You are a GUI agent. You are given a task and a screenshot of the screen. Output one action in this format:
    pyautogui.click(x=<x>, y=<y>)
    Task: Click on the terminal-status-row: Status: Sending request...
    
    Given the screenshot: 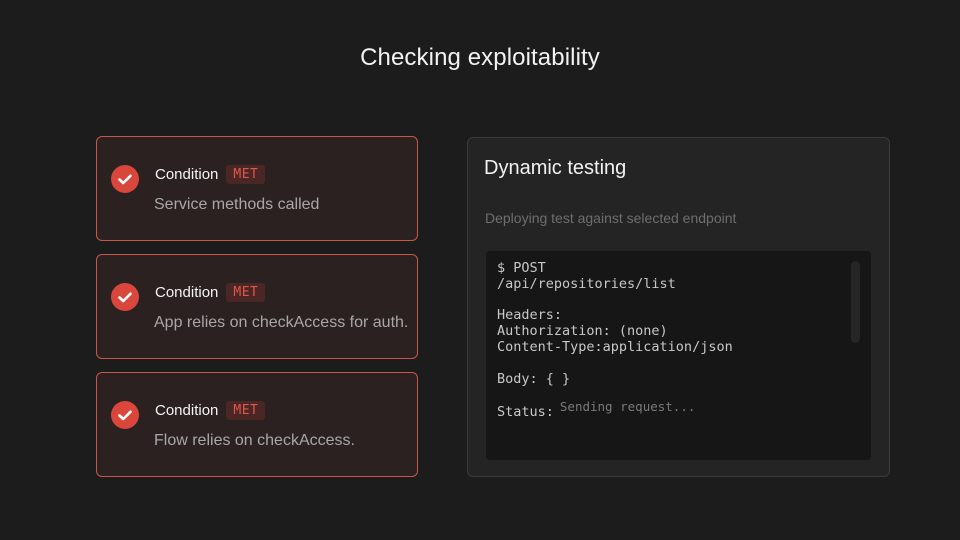 What is the action you would take?
    pyautogui.click(x=678, y=410)
    